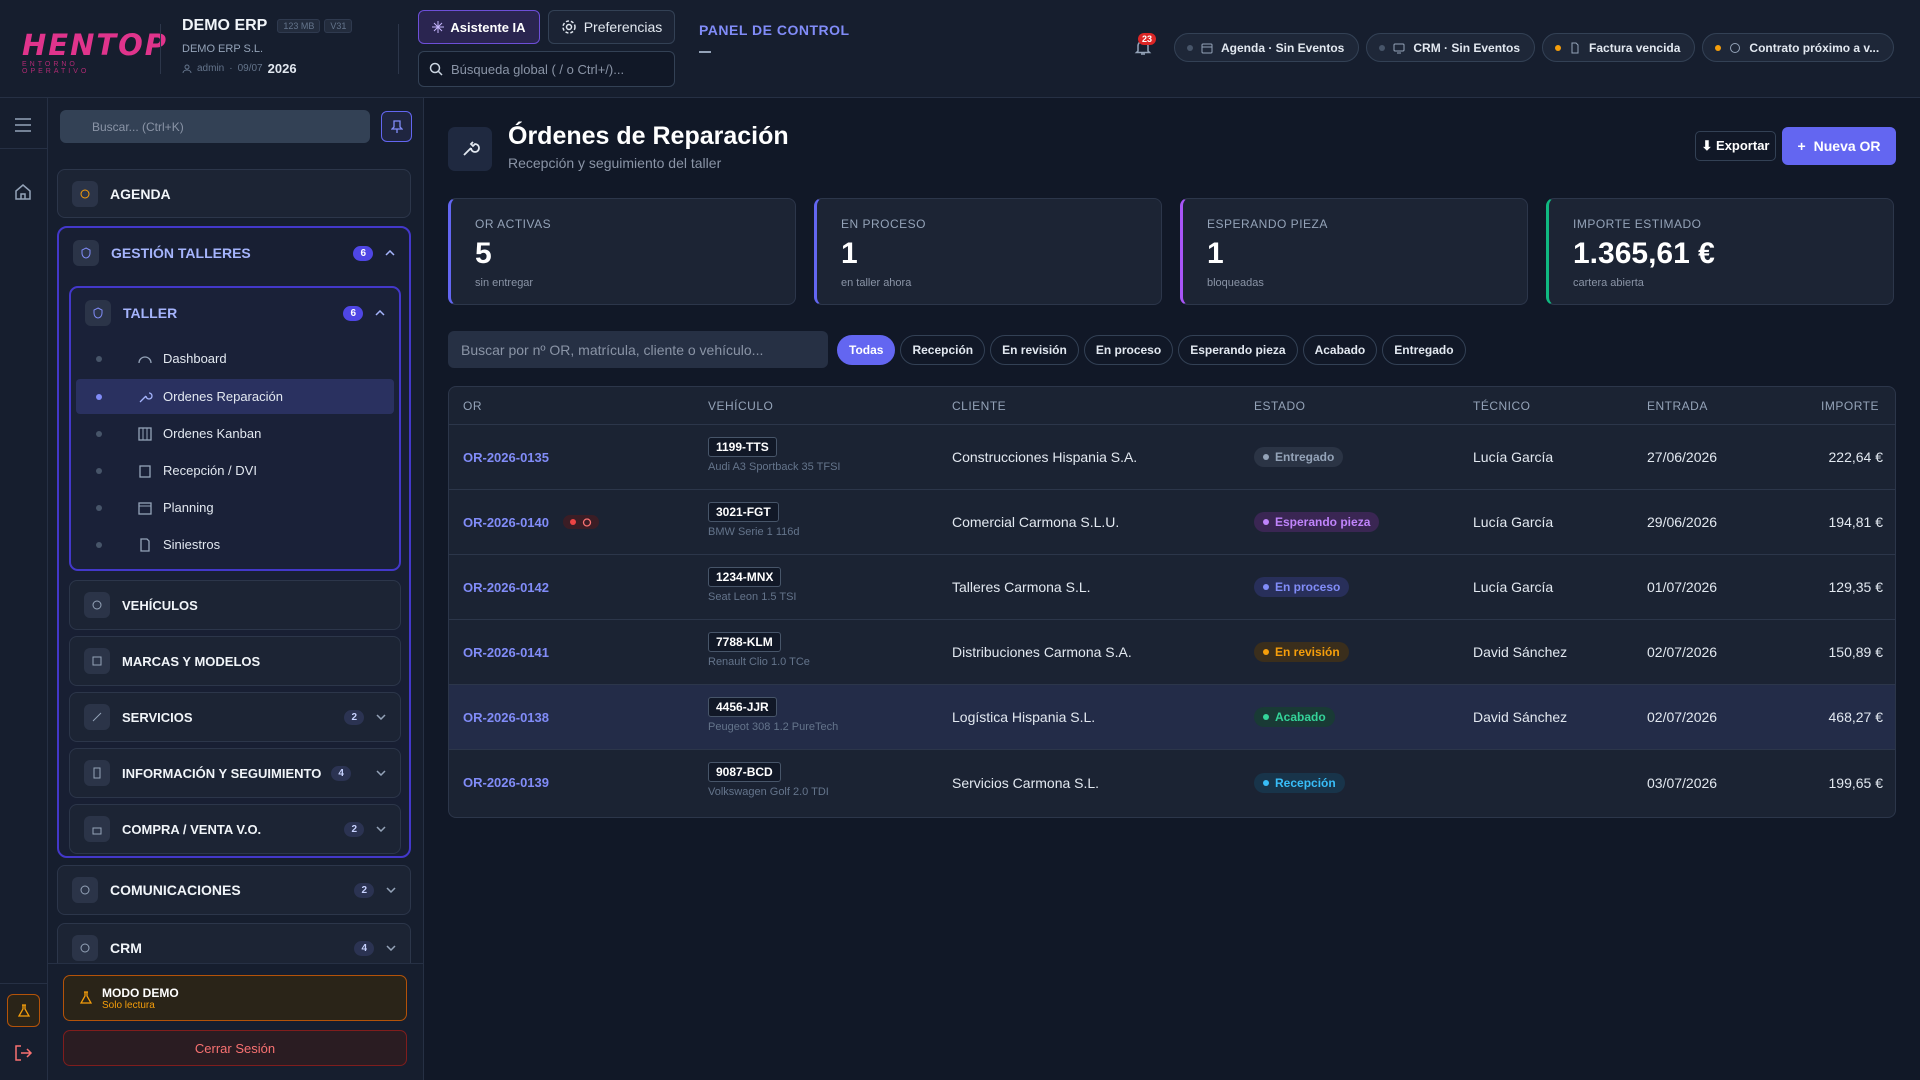 The height and width of the screenshot is (1080, 1920). What do you see at coordinates (506, 457) in the screenshot?
I see `or-number: OR-2026-0135` at bounding box center [506, 457].